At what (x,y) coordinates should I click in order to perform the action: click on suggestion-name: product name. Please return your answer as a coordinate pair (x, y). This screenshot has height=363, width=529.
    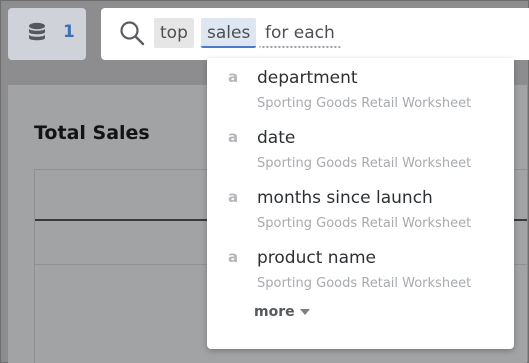
    Looking at the image, I should click on (316, 258).